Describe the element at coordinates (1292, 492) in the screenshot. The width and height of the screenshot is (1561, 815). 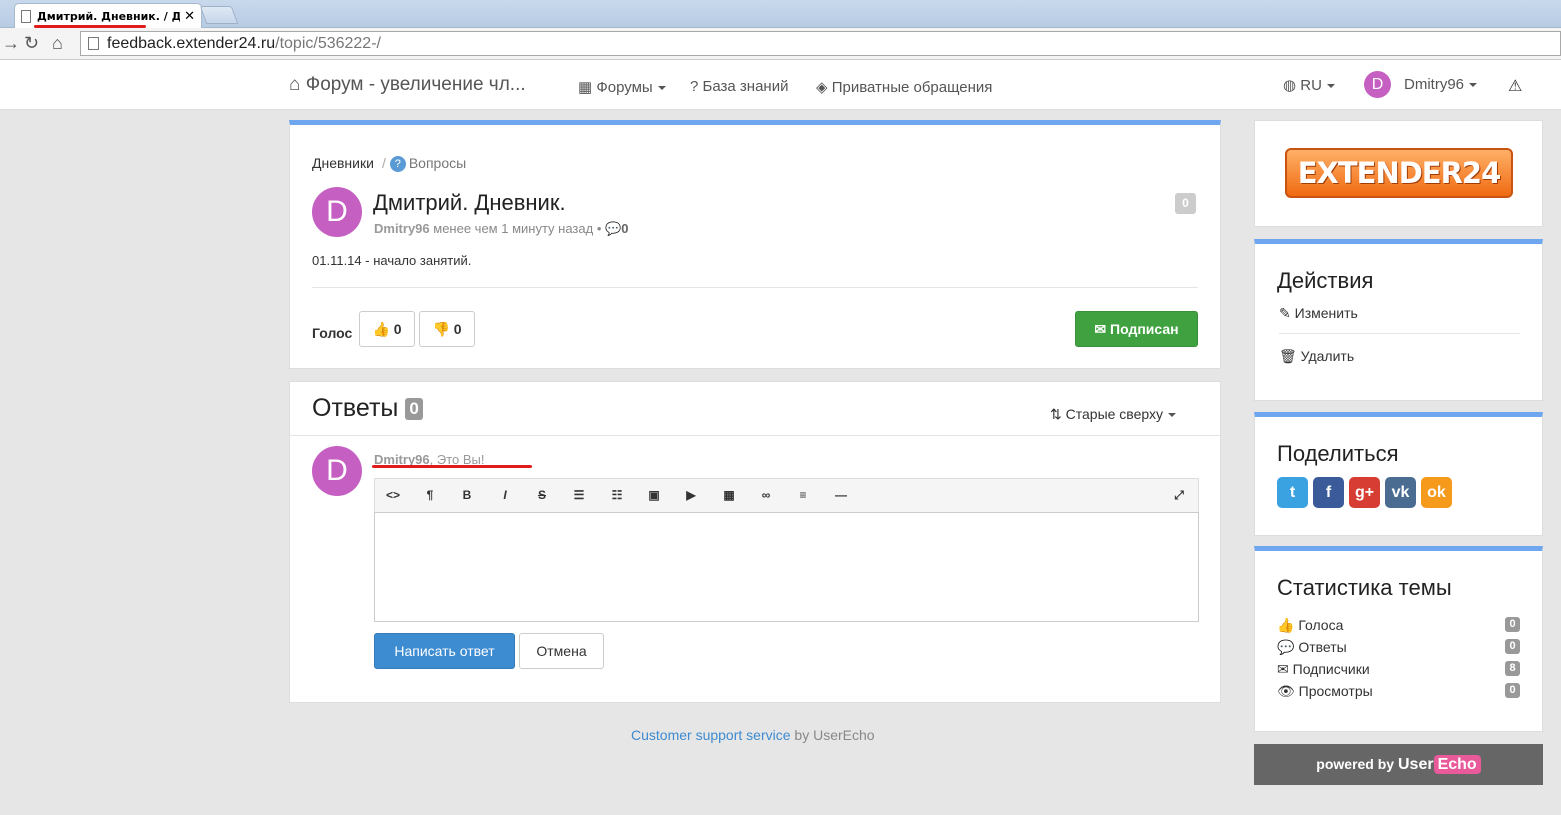
I see `twitter-icon: t` at that location.